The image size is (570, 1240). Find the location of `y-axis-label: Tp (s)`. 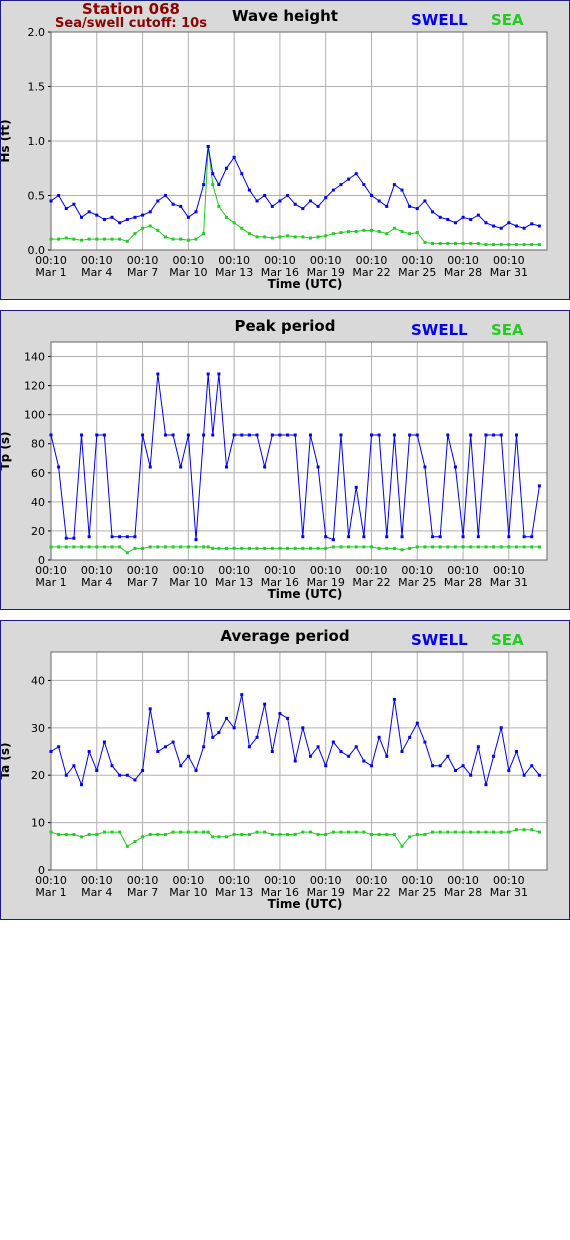

y-axis-label: Tp (s) is located at coordinates (6, 451).